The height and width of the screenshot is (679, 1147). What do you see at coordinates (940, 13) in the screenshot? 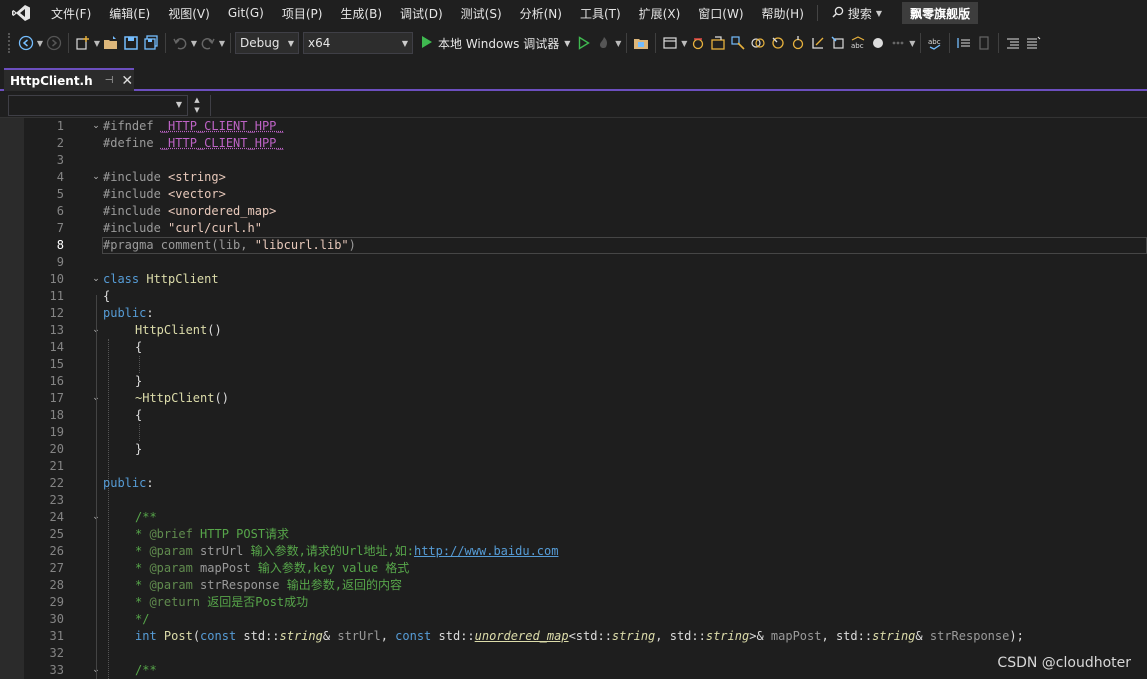
I see `solution-name-badge: 飘零旗舰版` at bounding box center [940, 13].